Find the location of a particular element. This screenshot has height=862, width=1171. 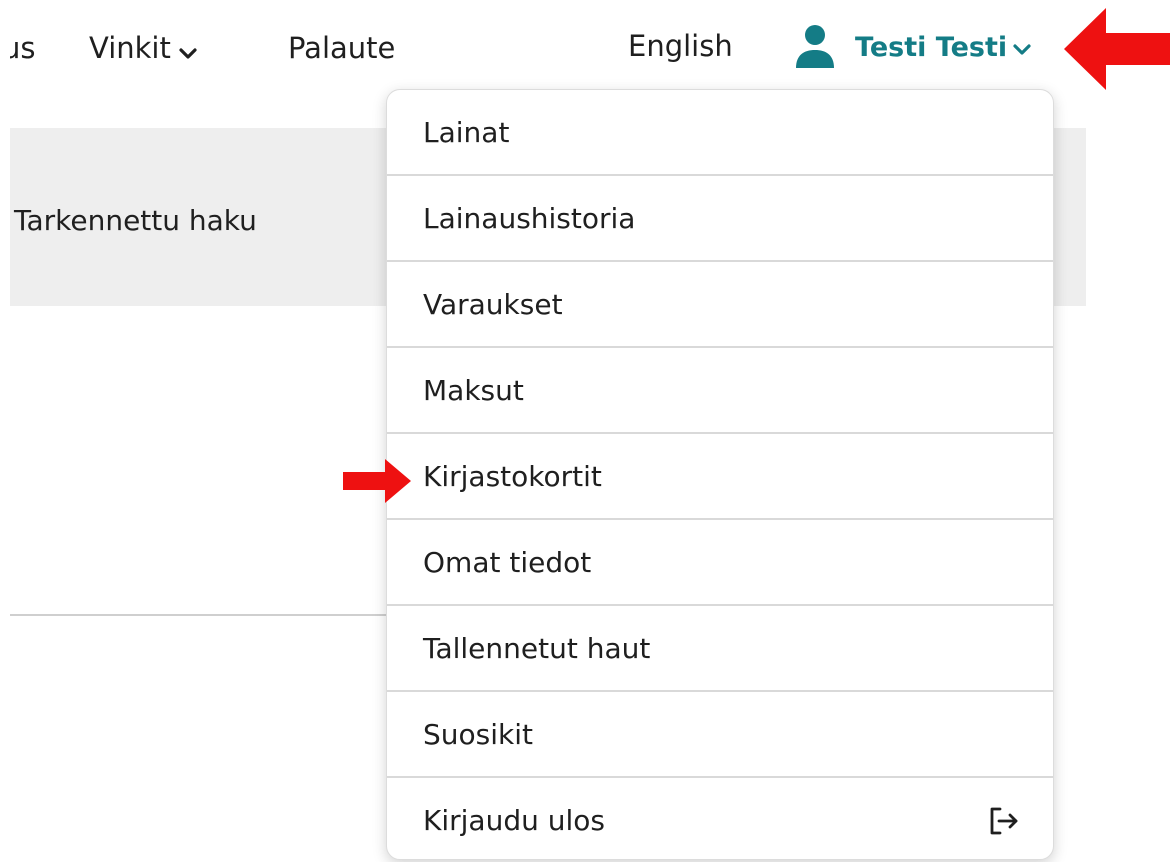

menu-item-label: Maksut is located at coordinates (473, 390).